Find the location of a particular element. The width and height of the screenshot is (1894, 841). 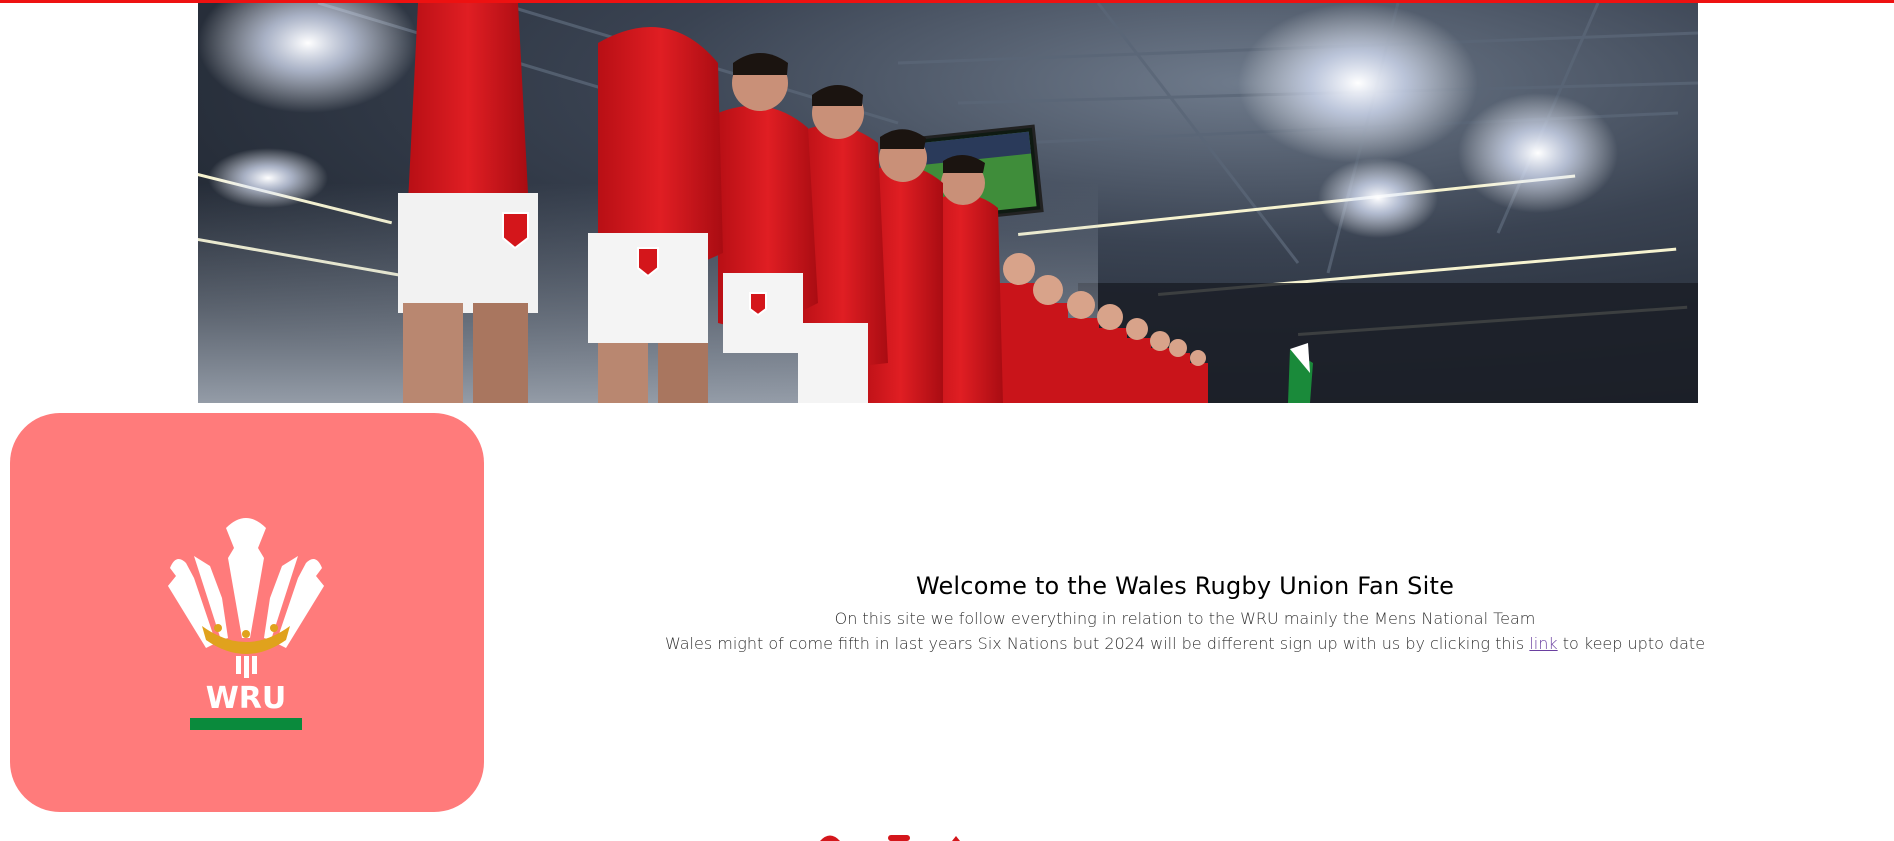

green-bar is located at coordinates (246, 724).